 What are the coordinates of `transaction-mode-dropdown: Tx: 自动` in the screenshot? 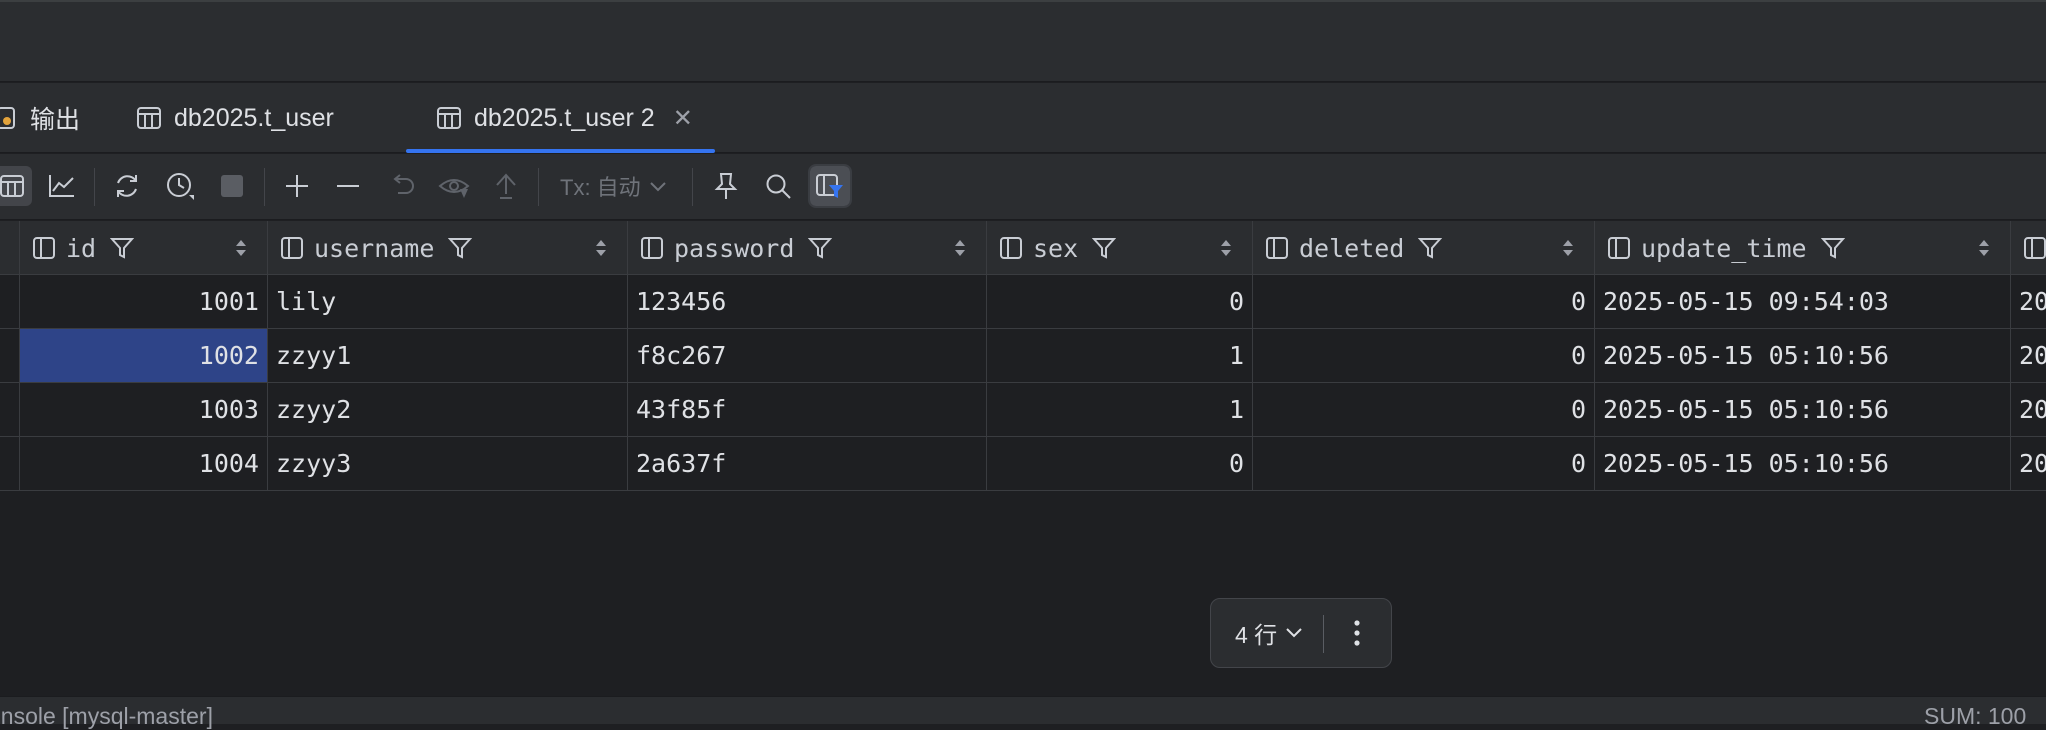 It's located at (613, 186).